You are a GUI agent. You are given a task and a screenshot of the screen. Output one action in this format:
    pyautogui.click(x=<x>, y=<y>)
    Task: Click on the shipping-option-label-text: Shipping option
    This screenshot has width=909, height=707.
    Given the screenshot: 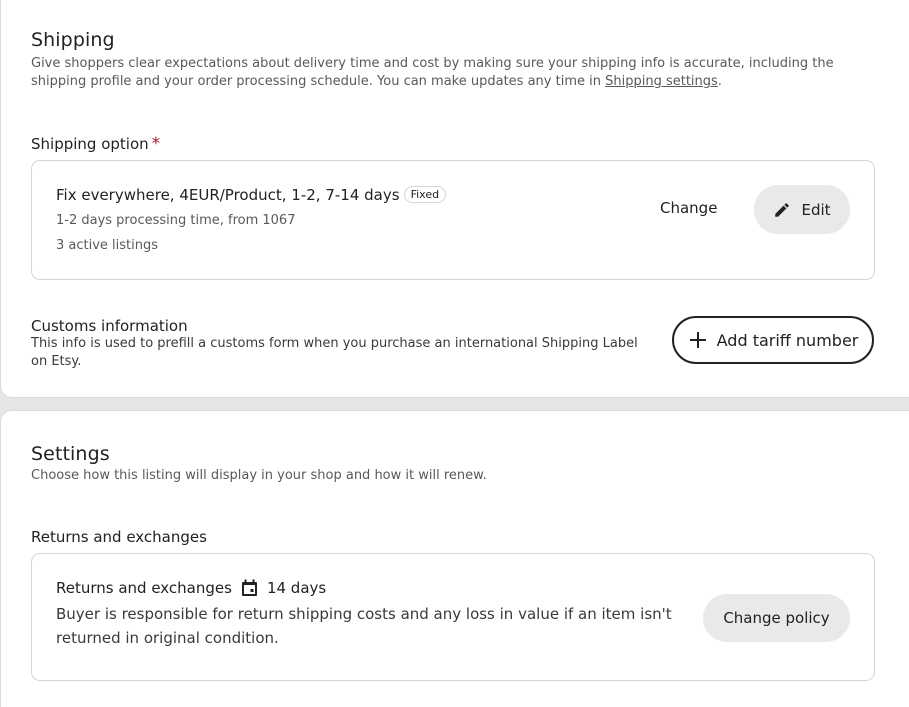 What is the action you would take?
    pyautogui.click(x=90, y=144)
    